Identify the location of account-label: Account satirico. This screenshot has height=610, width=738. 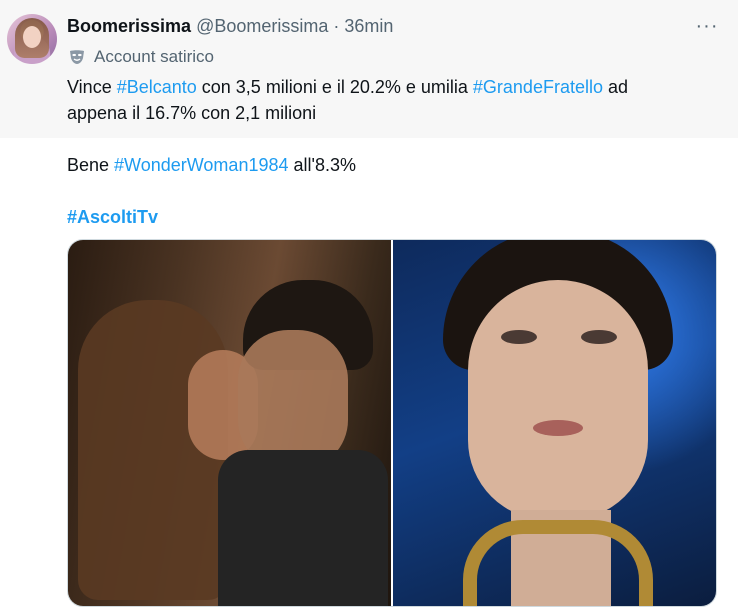
(141, 57).